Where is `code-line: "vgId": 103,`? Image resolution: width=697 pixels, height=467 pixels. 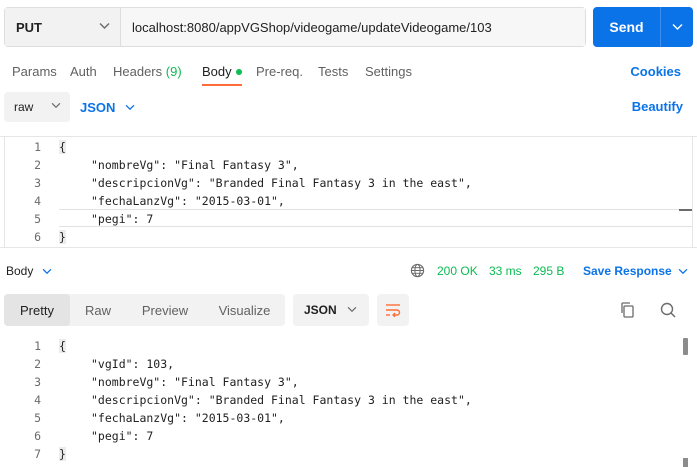
code-line: "vgId": 103, is located at coordinates (133, 364).